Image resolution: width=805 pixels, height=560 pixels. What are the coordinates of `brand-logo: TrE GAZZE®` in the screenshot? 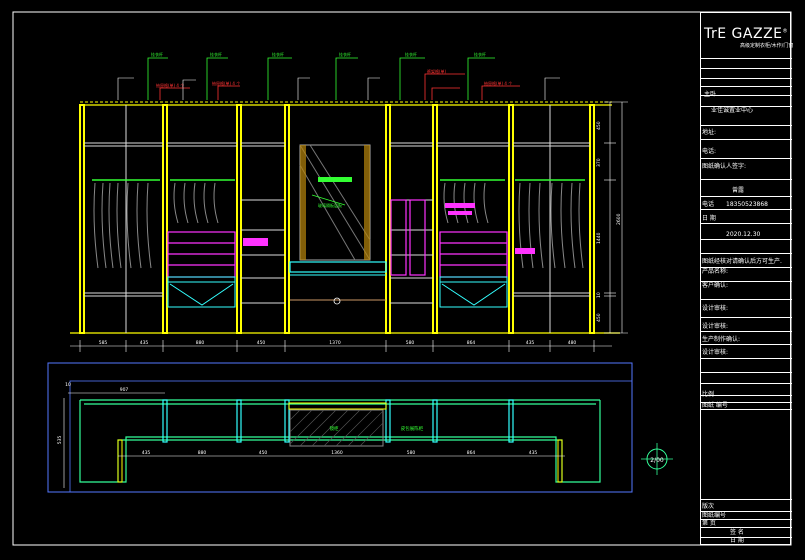 It's located at (746, 34).